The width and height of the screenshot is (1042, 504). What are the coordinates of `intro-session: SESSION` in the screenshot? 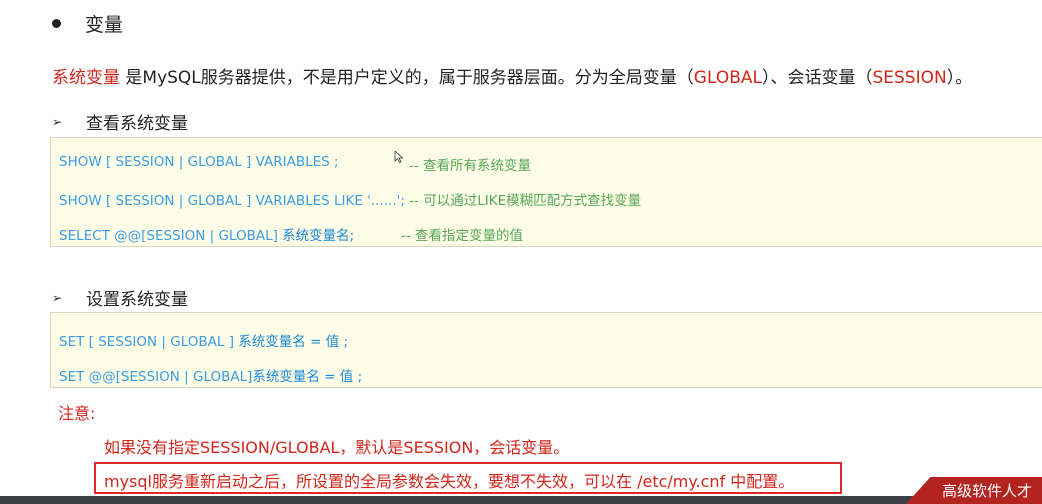 It's located at (909, 78).